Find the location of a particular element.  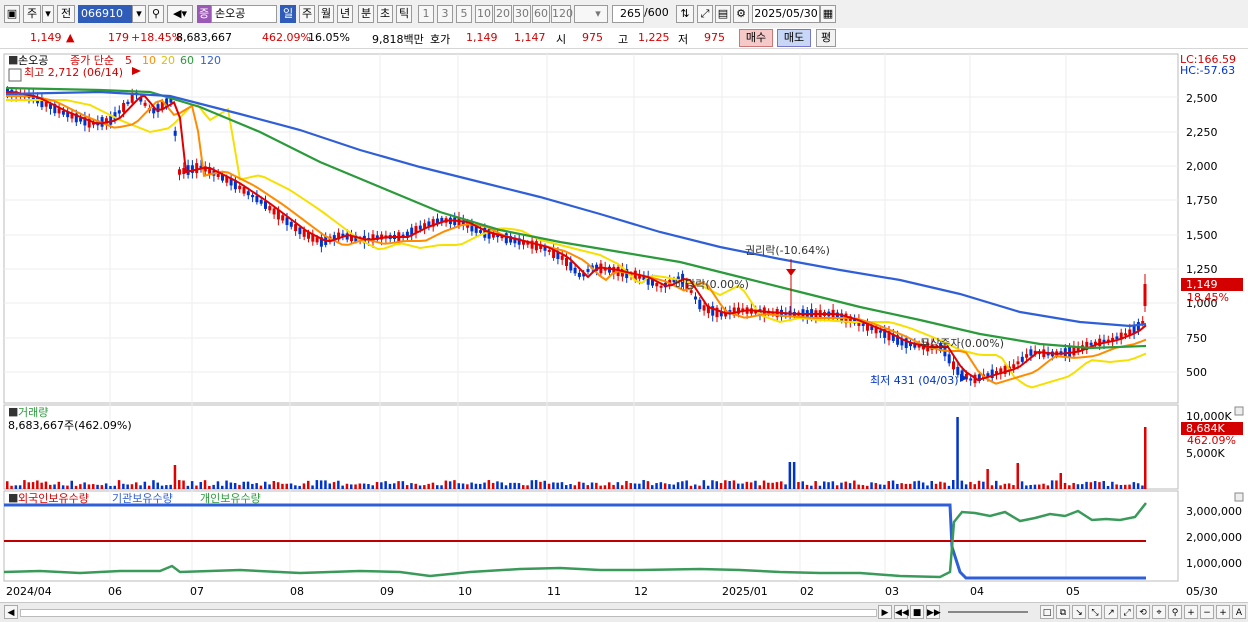

x-axis-label: 12 is located at coordinates (641, 591).